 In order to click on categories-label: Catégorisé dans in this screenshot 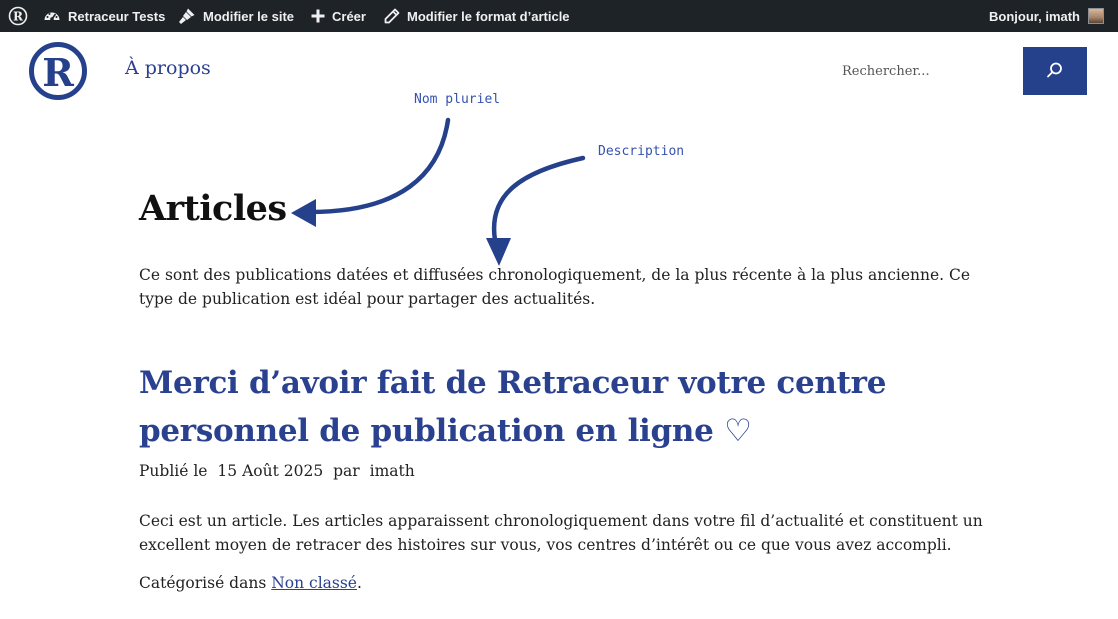, I will do `click(203, 583)`.